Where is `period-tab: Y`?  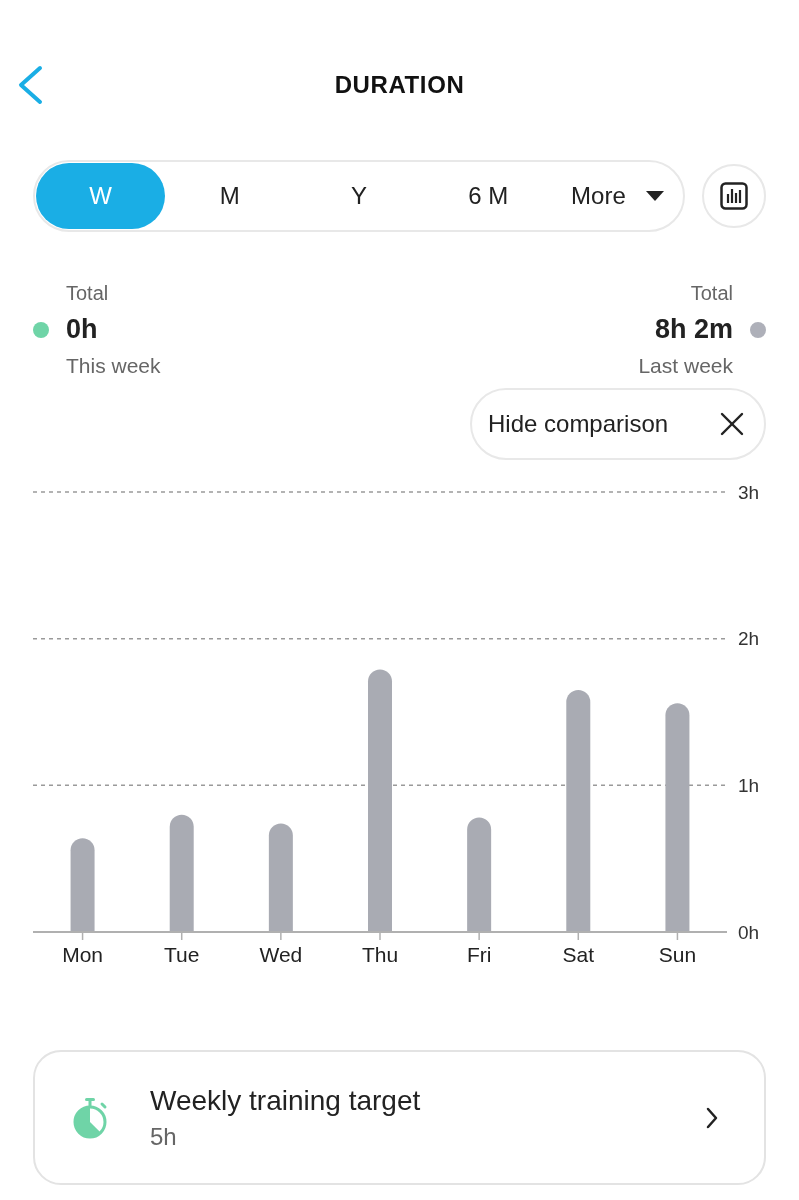
period-tab: Y is located at coordinates (359, 196).